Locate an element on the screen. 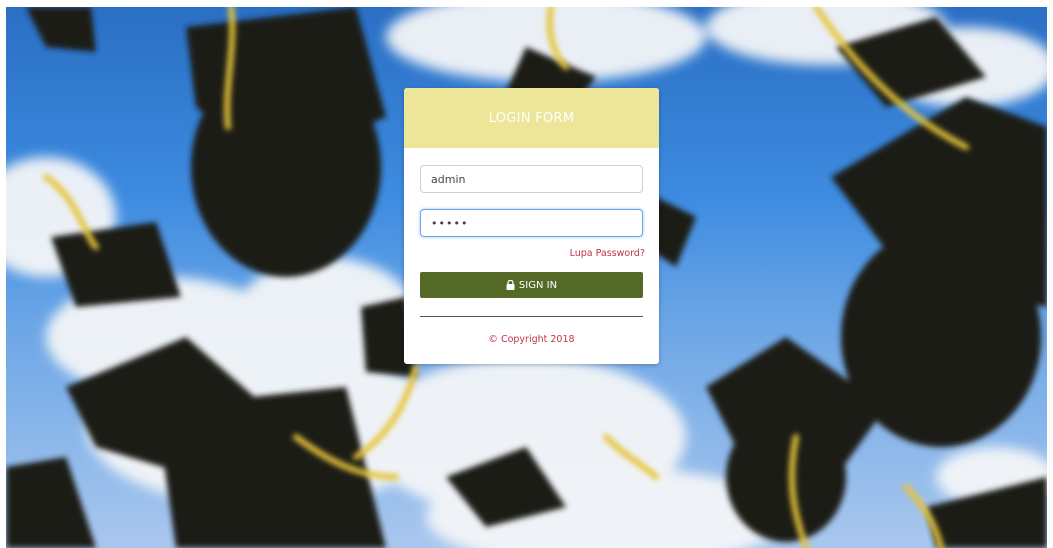  username-input is located at coordinates (531, 179).